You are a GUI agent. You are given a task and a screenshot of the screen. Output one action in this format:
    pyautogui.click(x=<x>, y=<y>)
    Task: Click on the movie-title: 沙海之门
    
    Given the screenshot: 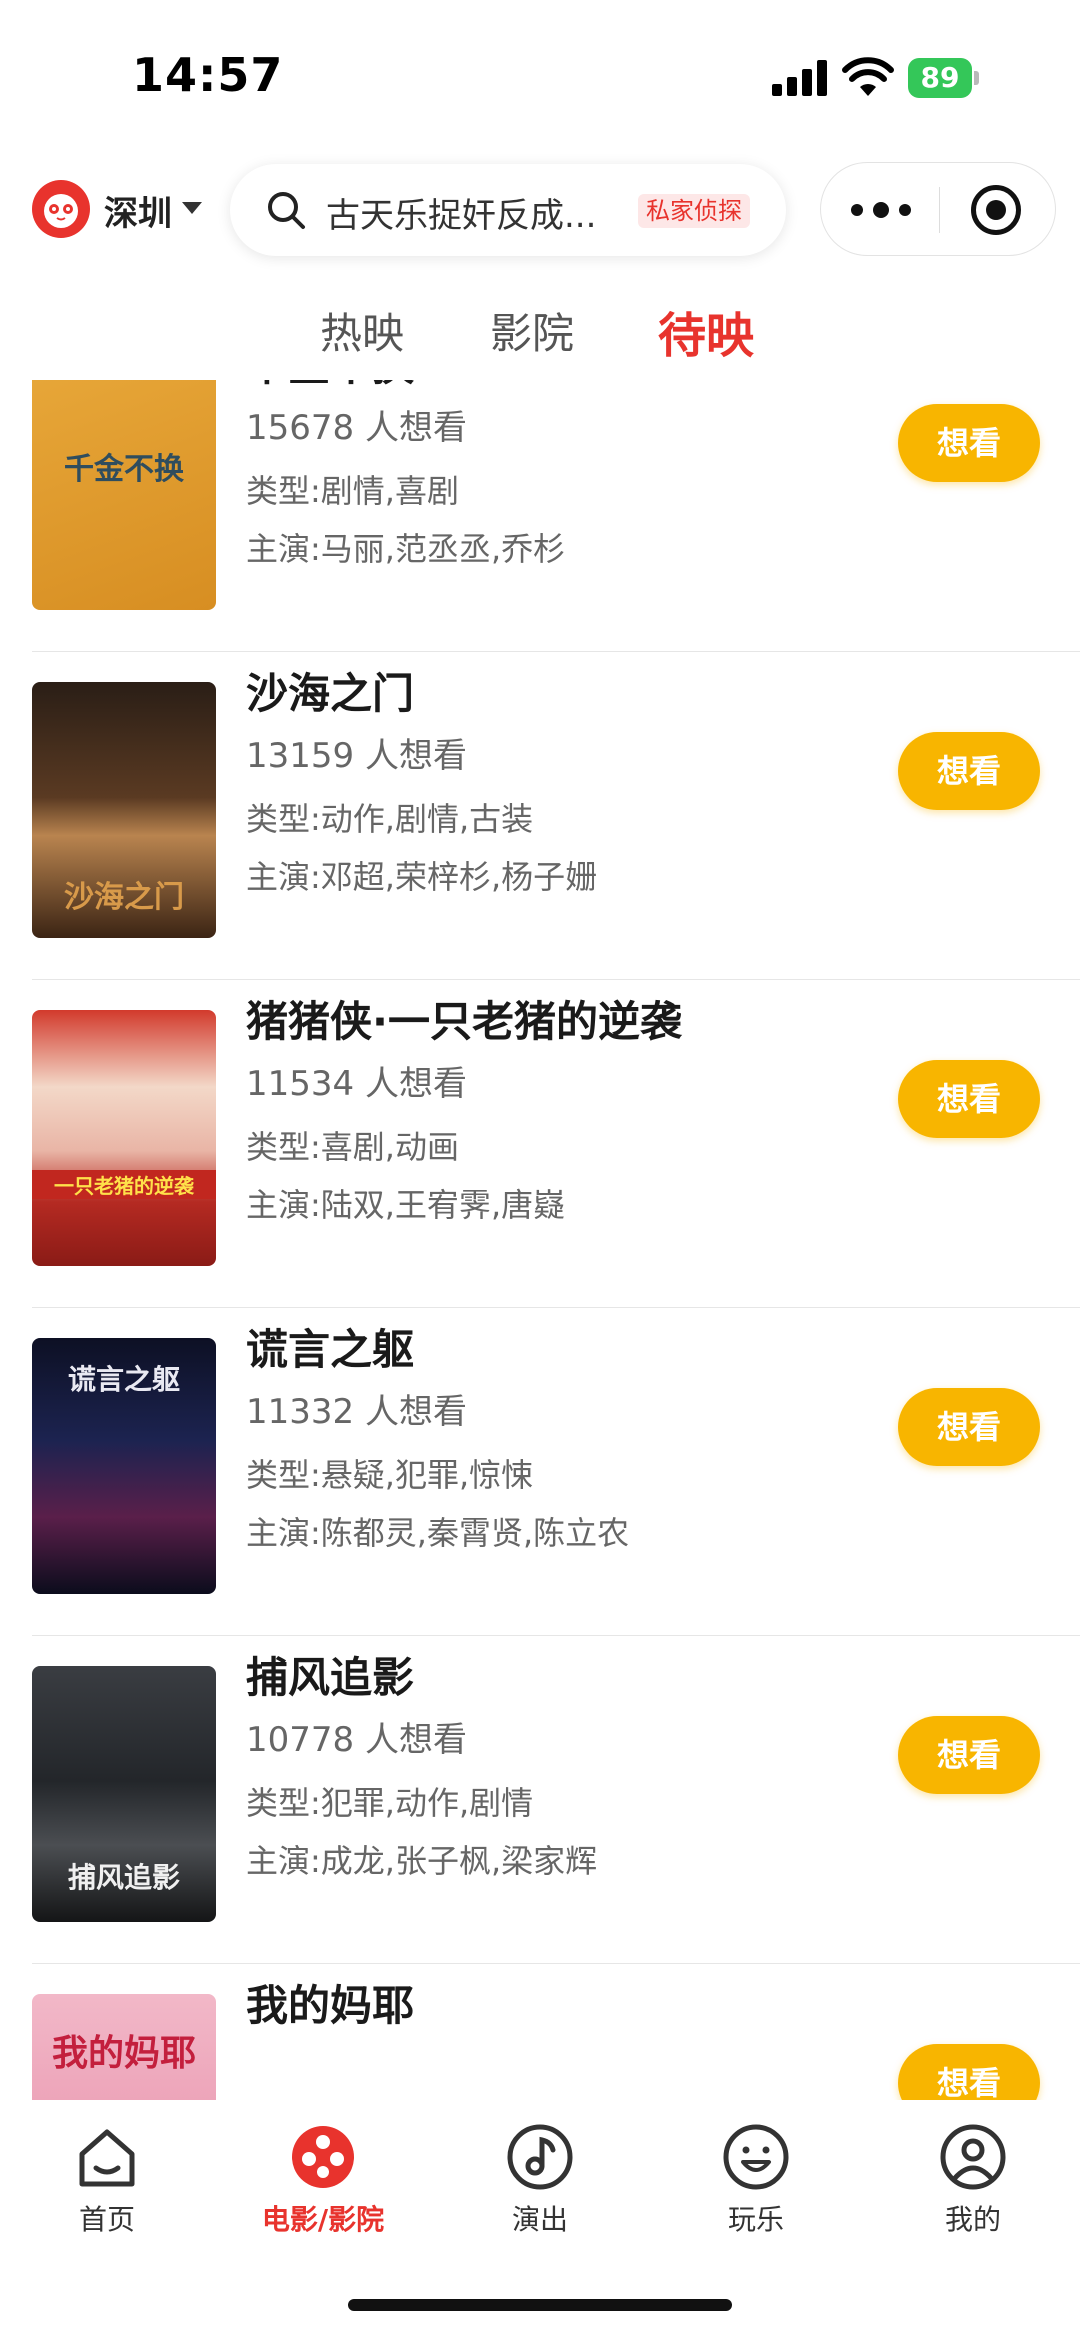 What is the action you would take?
    pyautogui.click(x=330, y=690)
    